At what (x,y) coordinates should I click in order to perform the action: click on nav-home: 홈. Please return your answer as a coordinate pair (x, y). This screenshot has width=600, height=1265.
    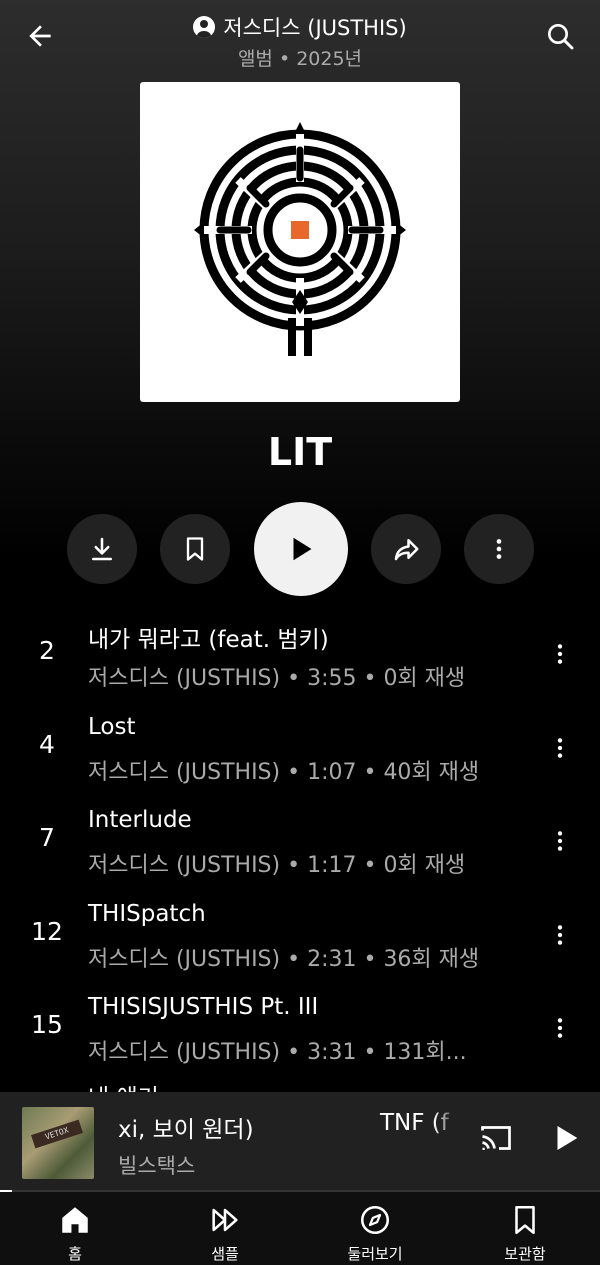
    Looking at the image, I should click on (75, 1228).